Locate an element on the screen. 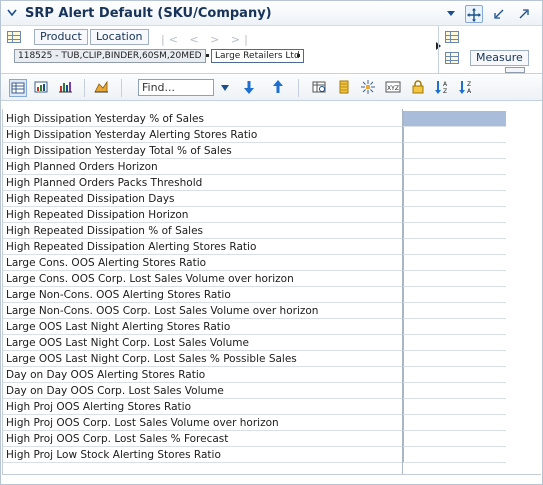  table-row: High Repeated Dissipation Horizon is located at coordinates (254, 215).